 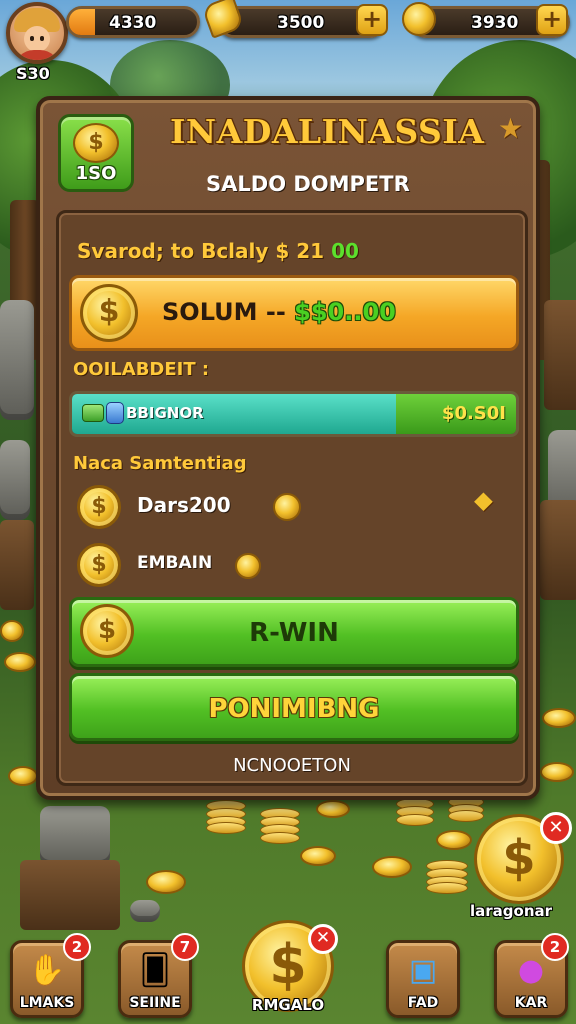 I want to click on reward-label: EMBAIN, so click(x=175, y=563).